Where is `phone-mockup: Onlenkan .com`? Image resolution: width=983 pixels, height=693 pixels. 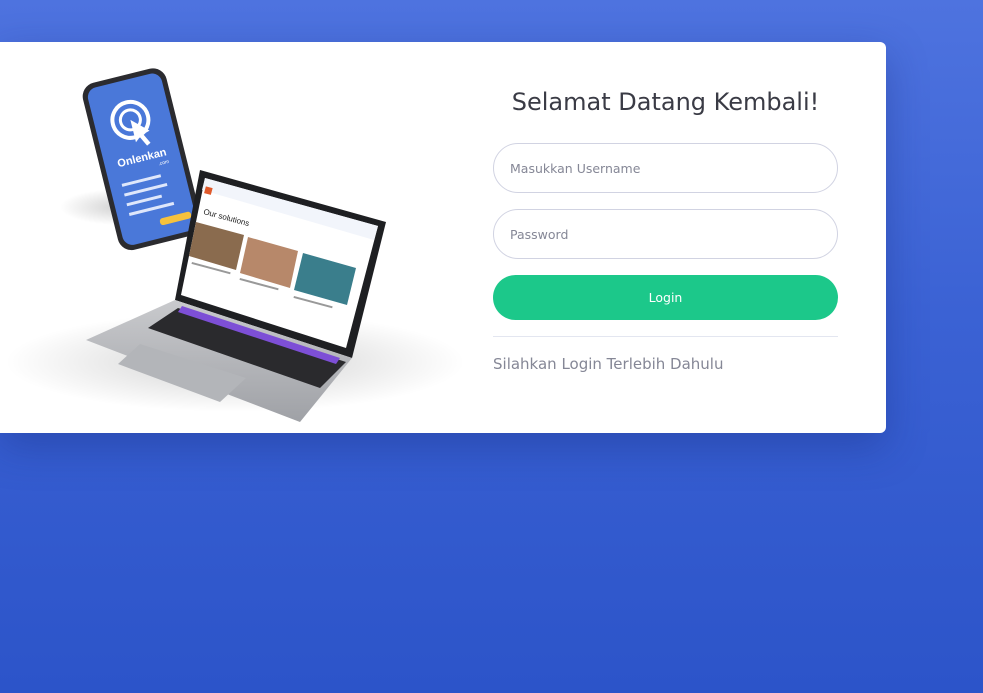 phone-mockup: Onlenkan .com is located at coordinates (142, 159).